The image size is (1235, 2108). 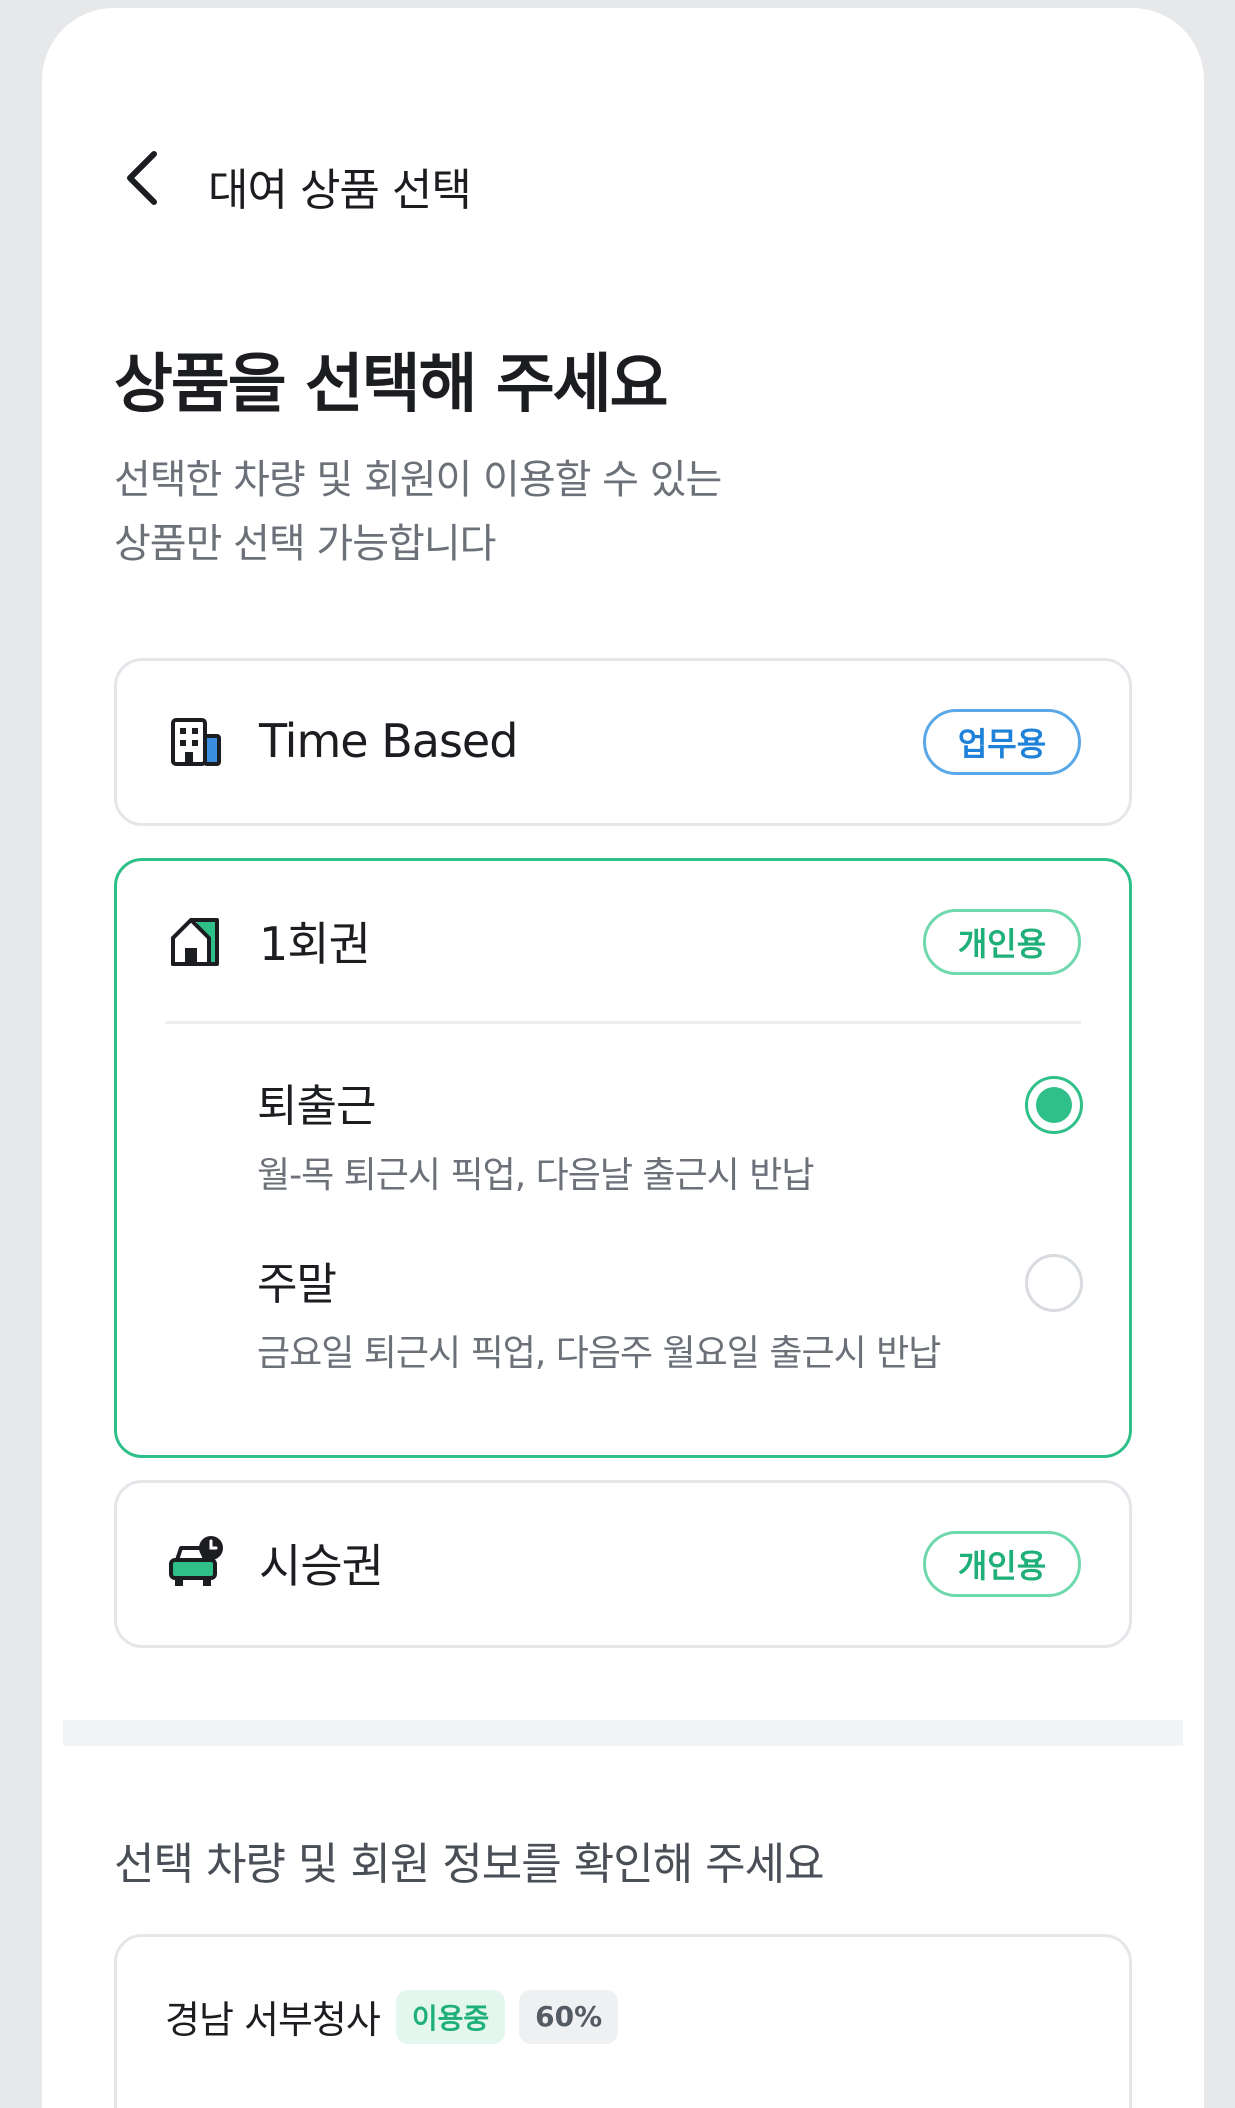 What do you see at coordinates (1054, 1105) in the screenshot?
I see `radio-selected` at bounding box center [1054, 1105].